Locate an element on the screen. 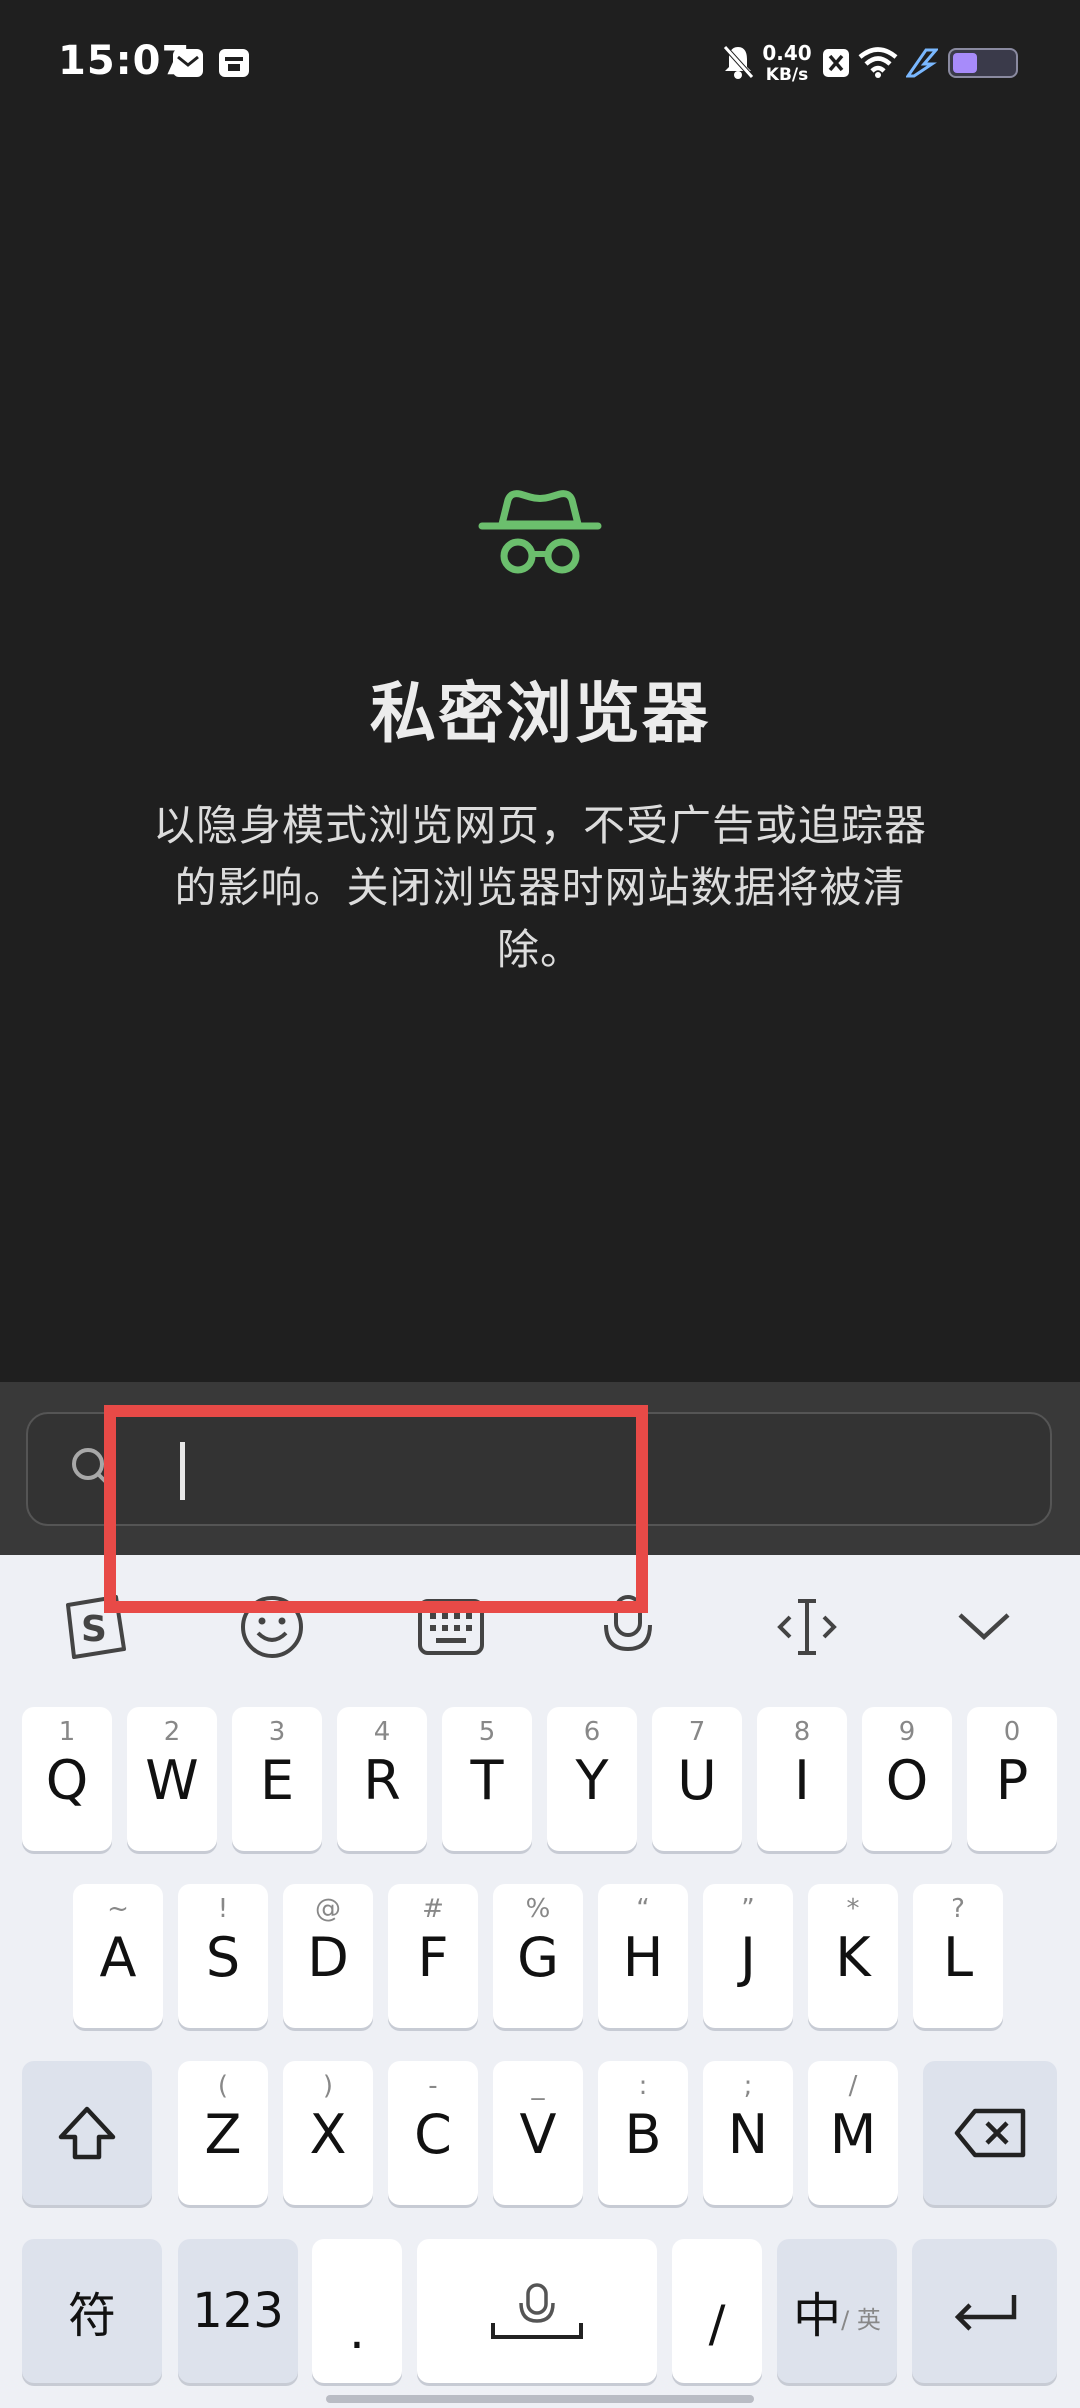 Image resolution: width=1080 pixels, height=2408 pixels. key-x: ) X is located at coordinates (328, 2133).